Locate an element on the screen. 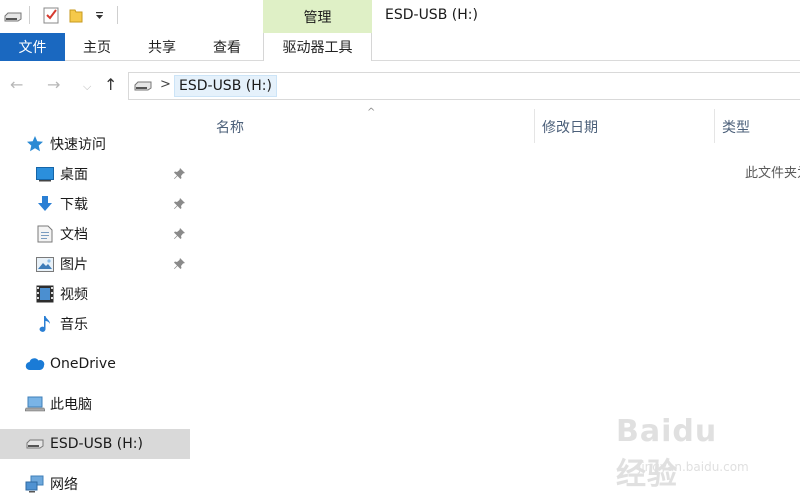 This screenshot has width=800, height=500. music-icon is located at coordinates (45, 324).